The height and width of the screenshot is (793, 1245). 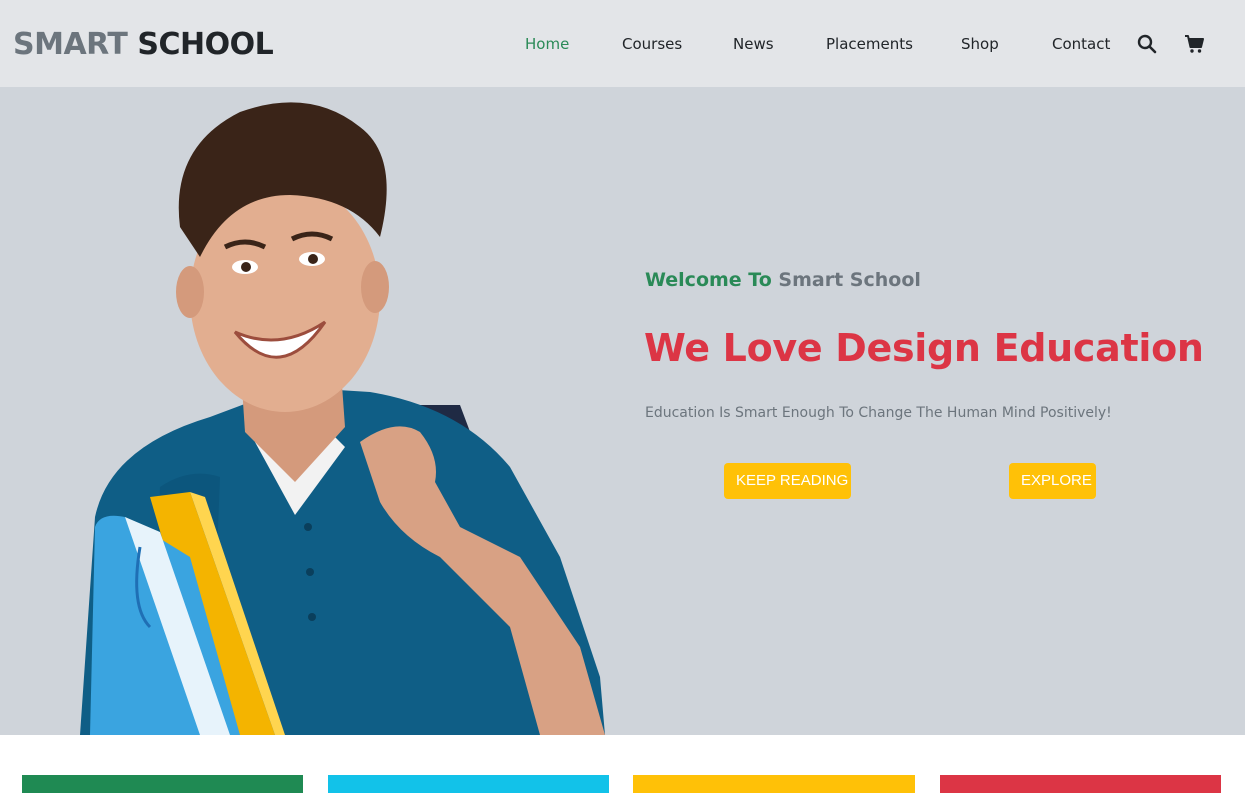 I want to click on nav-courses: Courses, so click(x=652, y=44).